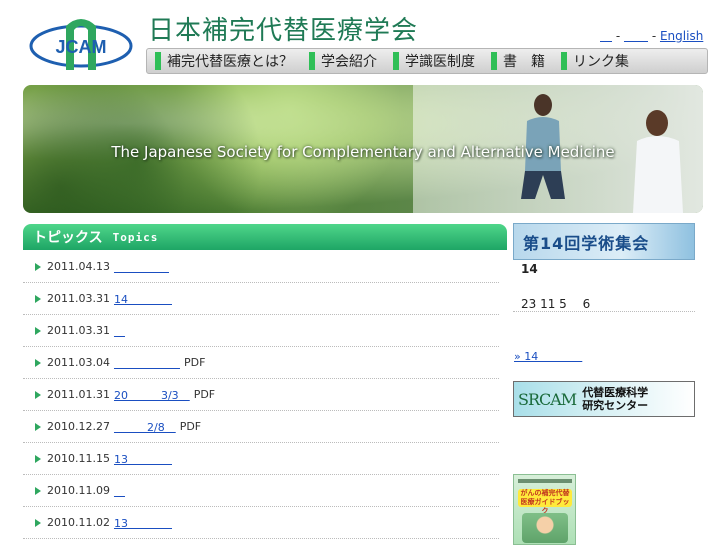 The image size is (727, 545). Describe the element at coordinates (78, 490) in the screenshot. I see `topic-date: 2010.11.09` at that location.